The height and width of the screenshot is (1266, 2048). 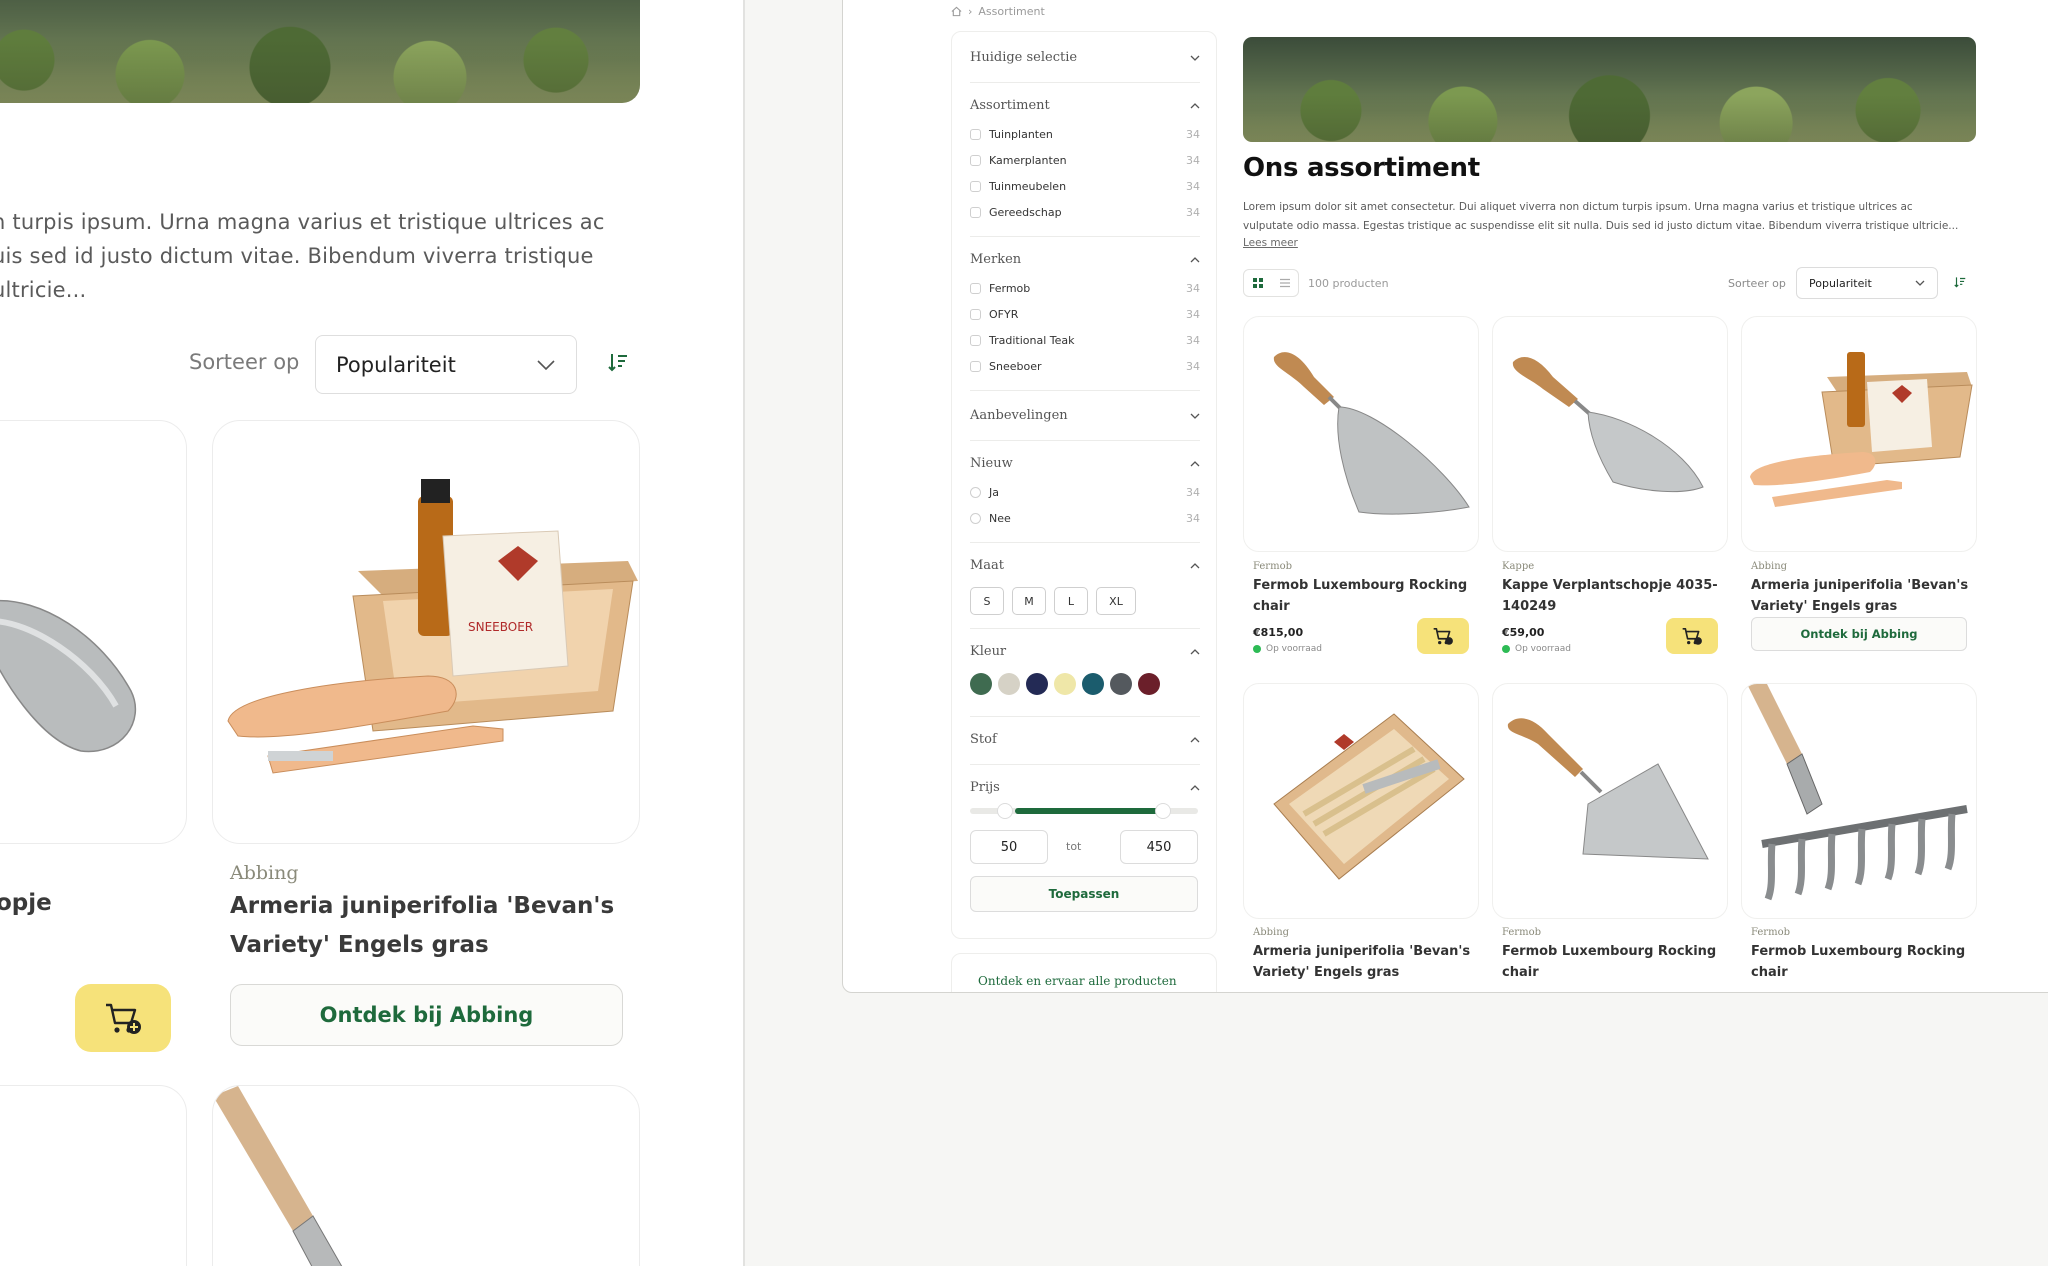 What do you see at coordinates (1085, 669) in the screenshot?
I see `filter-color: Kleur` at bounding box center [1085, 669].